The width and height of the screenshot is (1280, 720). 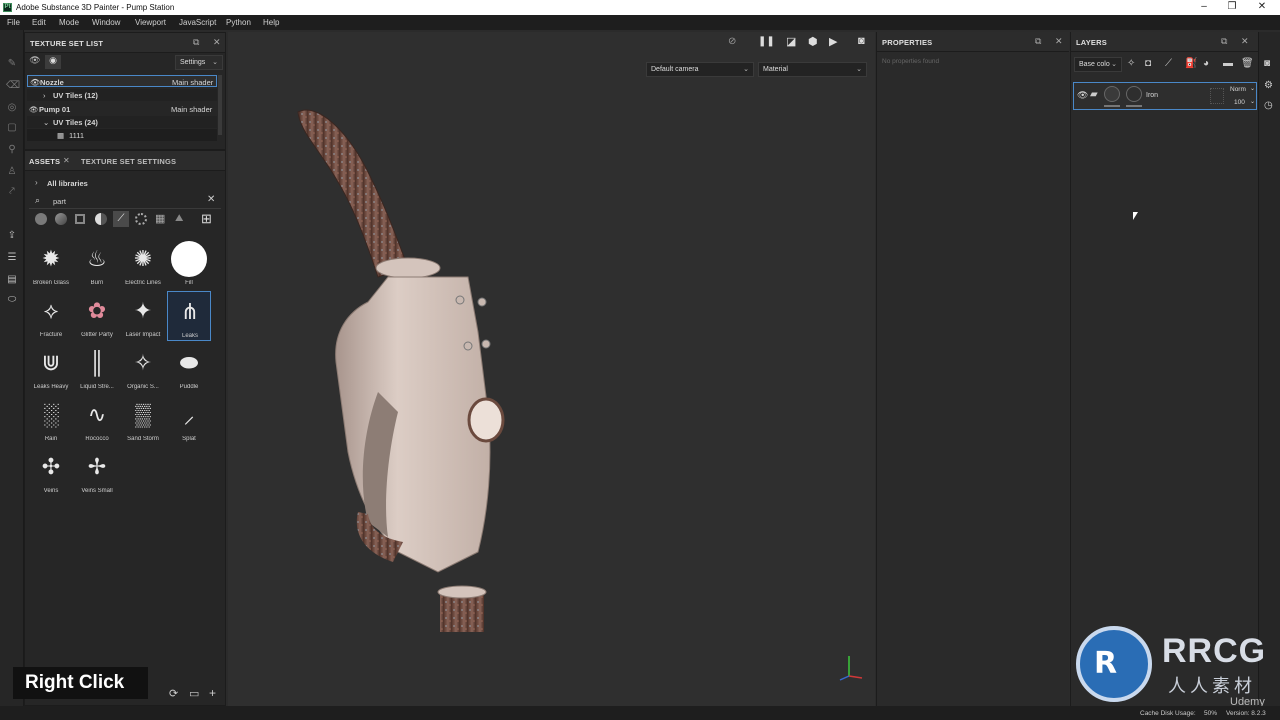 What do you see at coordinates (1168, 63) in the screenshot?
I see `add-paint-layer-icon: ⟋` at bounding box center [1168, 63].